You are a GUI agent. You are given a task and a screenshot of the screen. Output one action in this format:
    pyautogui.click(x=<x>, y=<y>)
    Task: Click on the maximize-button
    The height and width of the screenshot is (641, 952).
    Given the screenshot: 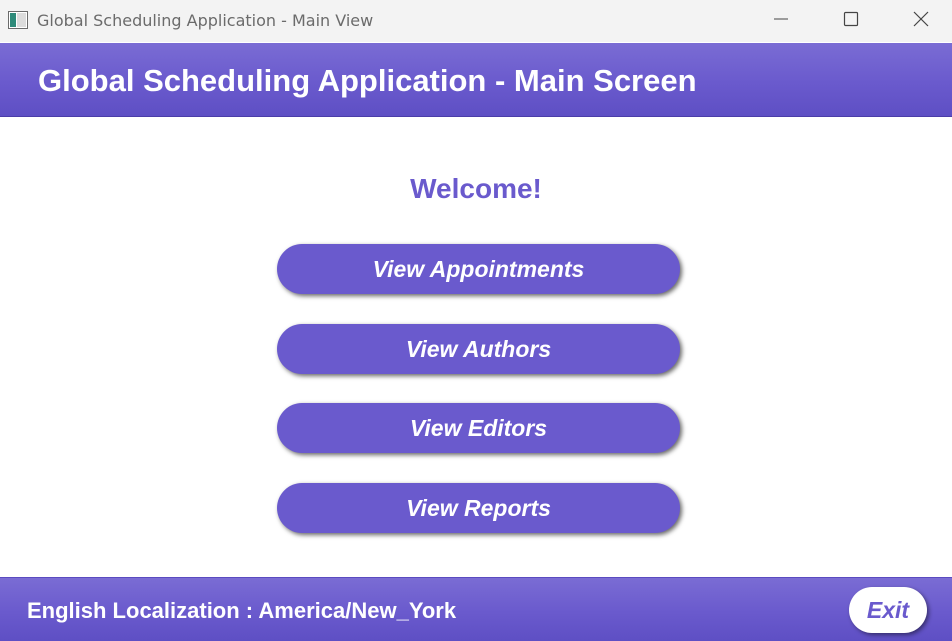 What is the action you would take?
    pyautogui.click(x=851, y=21)
    